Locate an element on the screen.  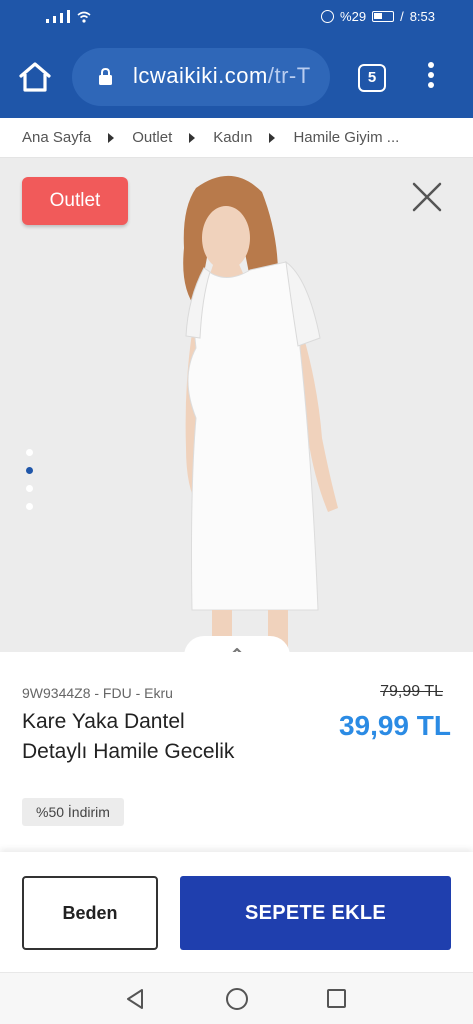
current-price: 39,99 TL is located at coordinates (394, 725).